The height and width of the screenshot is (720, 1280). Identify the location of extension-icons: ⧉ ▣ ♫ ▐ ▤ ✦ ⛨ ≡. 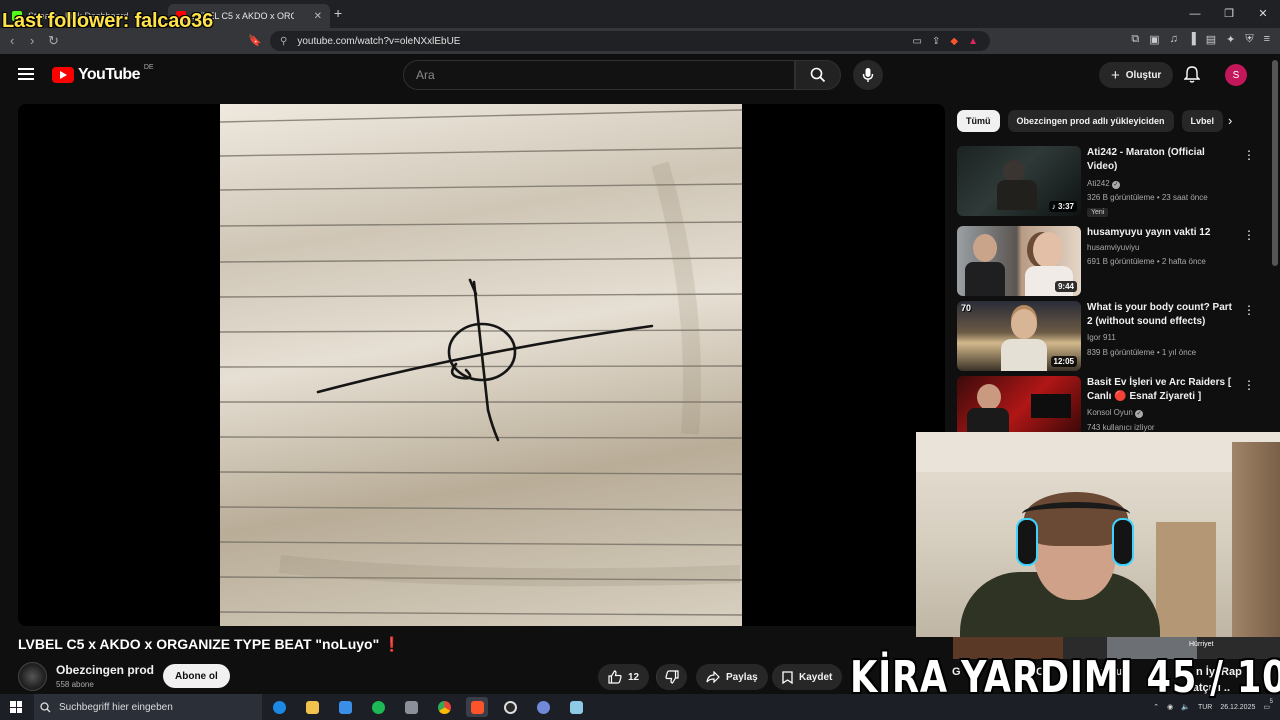
(1200, 39).